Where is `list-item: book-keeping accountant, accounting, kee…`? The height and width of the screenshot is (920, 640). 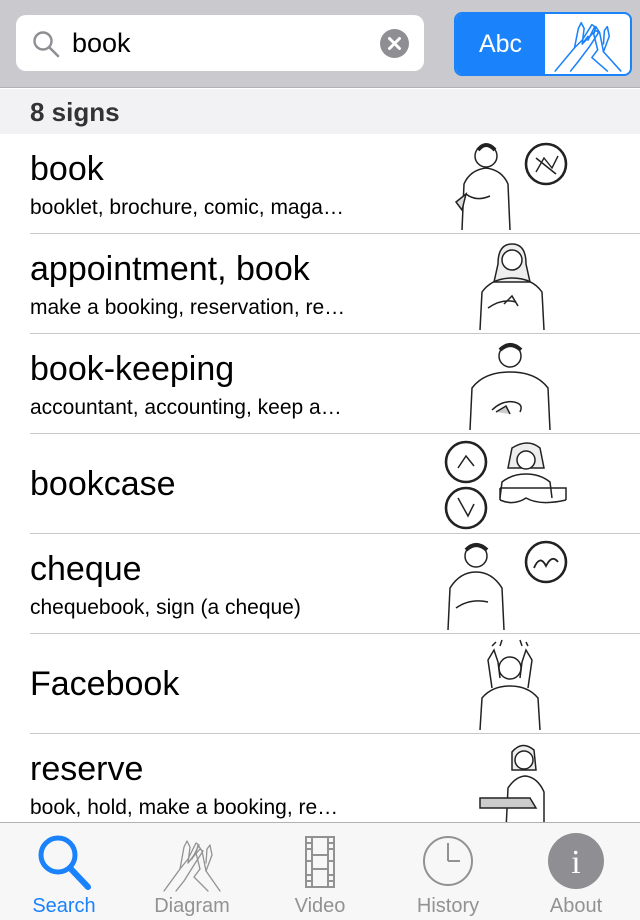
list-item: book-keeping accountant, accounting, kee… is located at coordinates (320, 384).